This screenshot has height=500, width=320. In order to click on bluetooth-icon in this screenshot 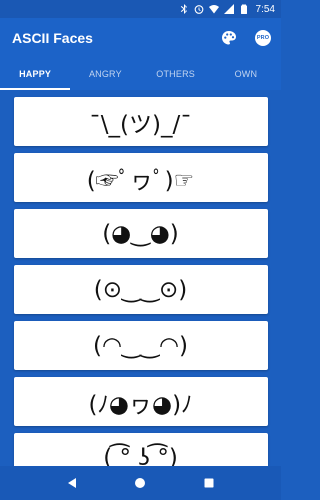, I will do `click(184, 9)`.